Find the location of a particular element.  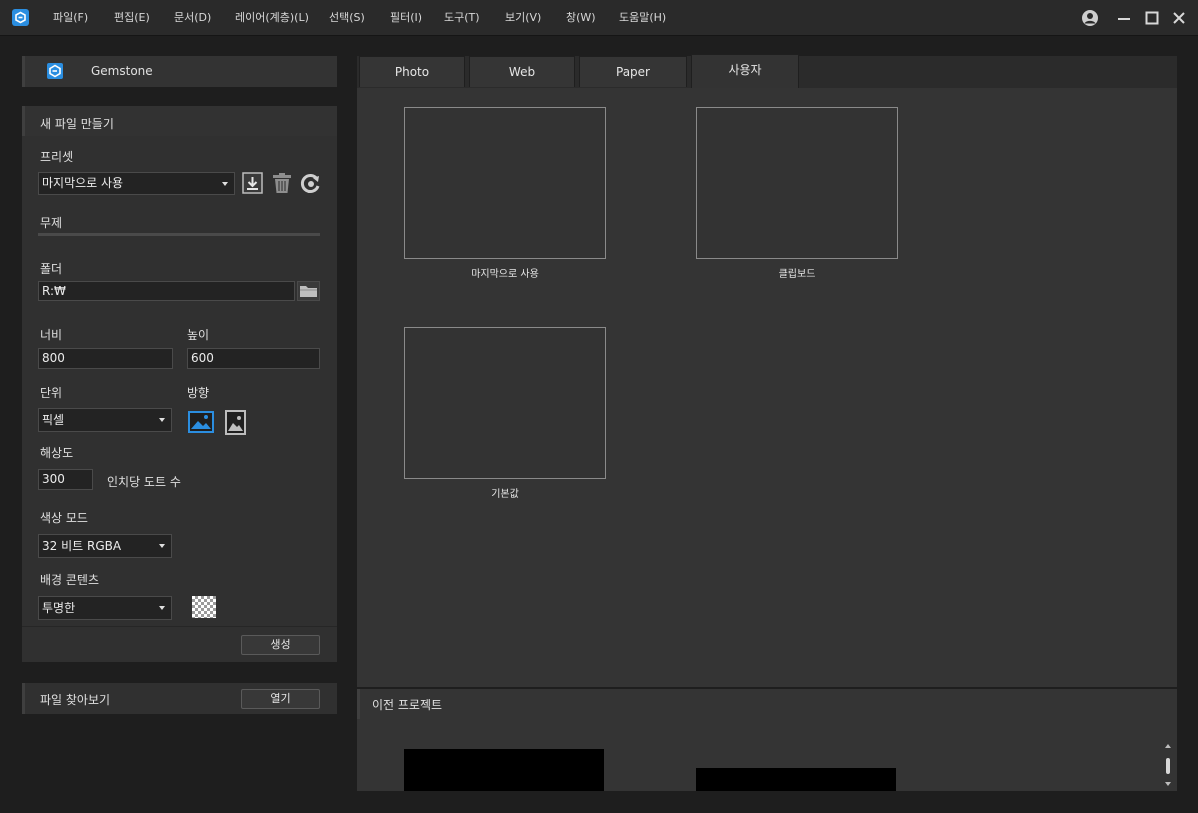

title-value: 무제 is located at coordinates (51, 222).